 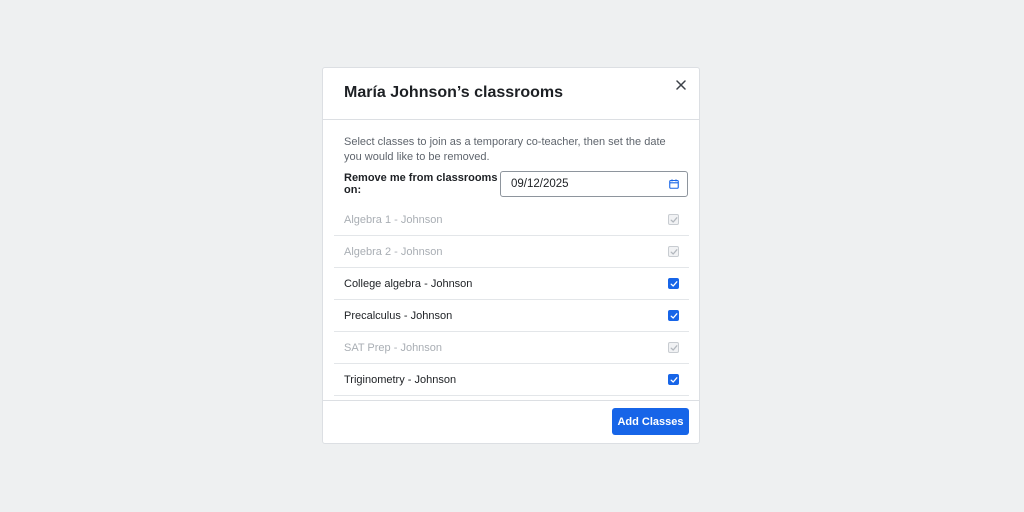 What do you see at coordinates (511, 220) in the screenshot?
I see `class-row: Algebra 1 - Johnson` at bounding box center [511, 220].